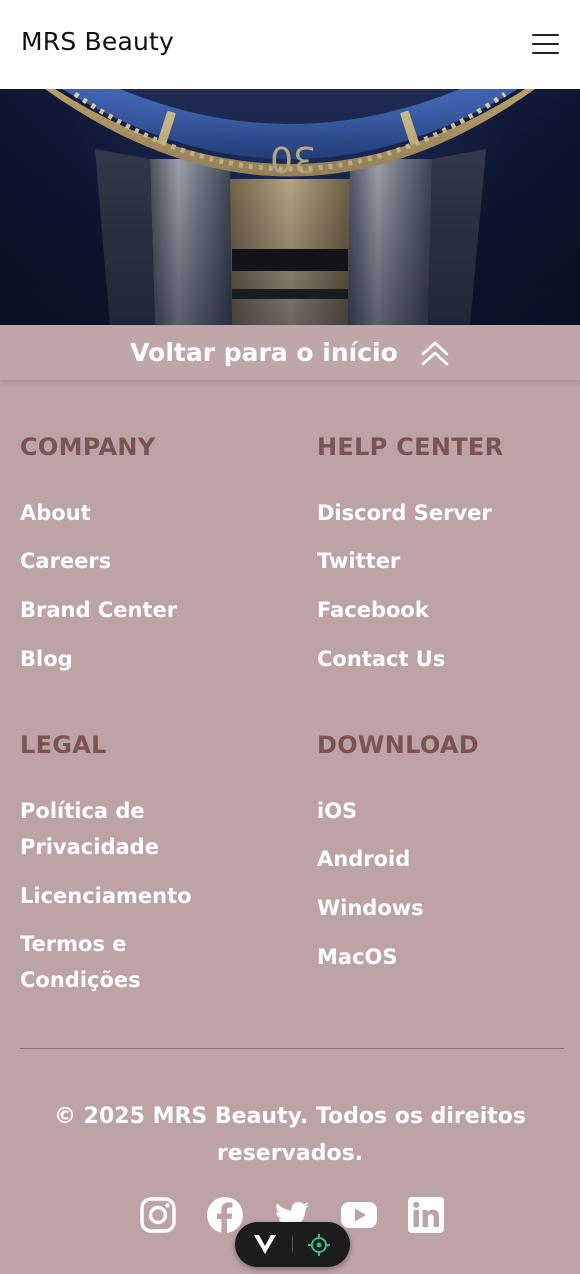  Describe the element at coordinates (546, 44) in the screenshot. I see `hamburger-menu-icon` at that location.